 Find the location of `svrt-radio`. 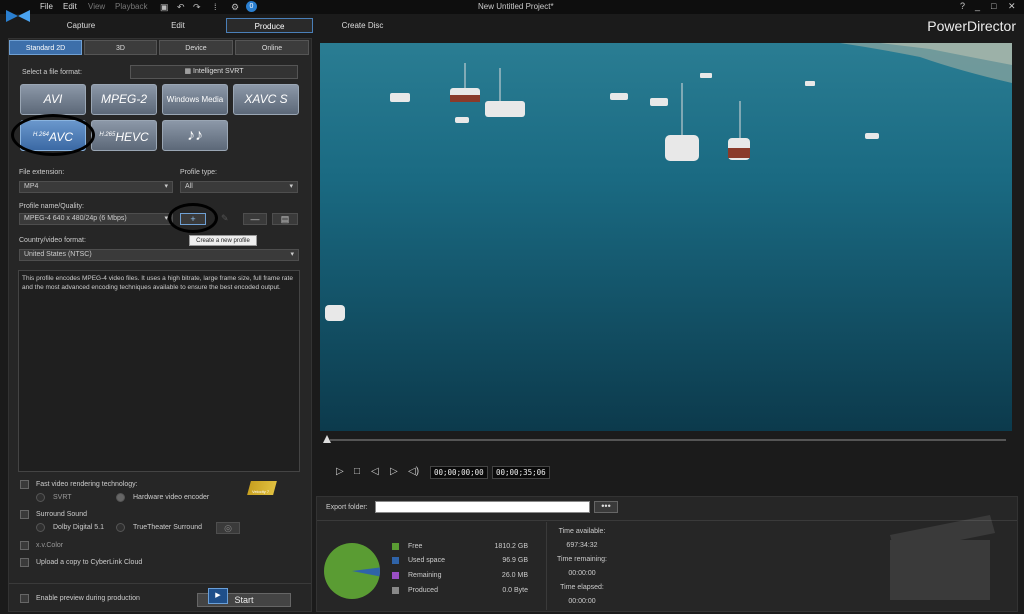

svrt-radio is located at coordinates (40, 497).